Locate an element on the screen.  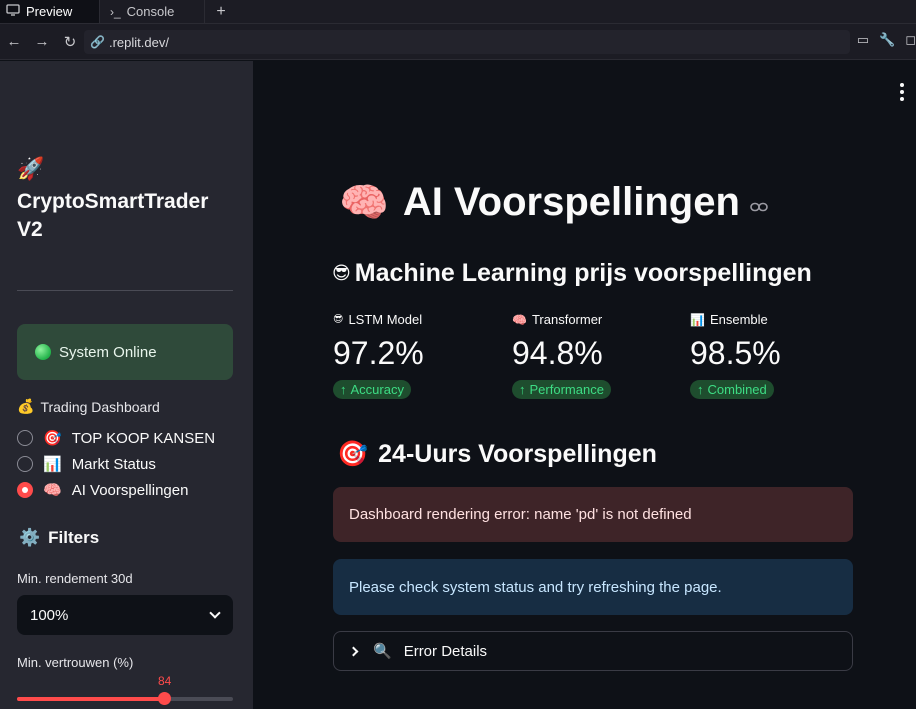
tab-console: ›_ Console is located at coordinates (152, 11).